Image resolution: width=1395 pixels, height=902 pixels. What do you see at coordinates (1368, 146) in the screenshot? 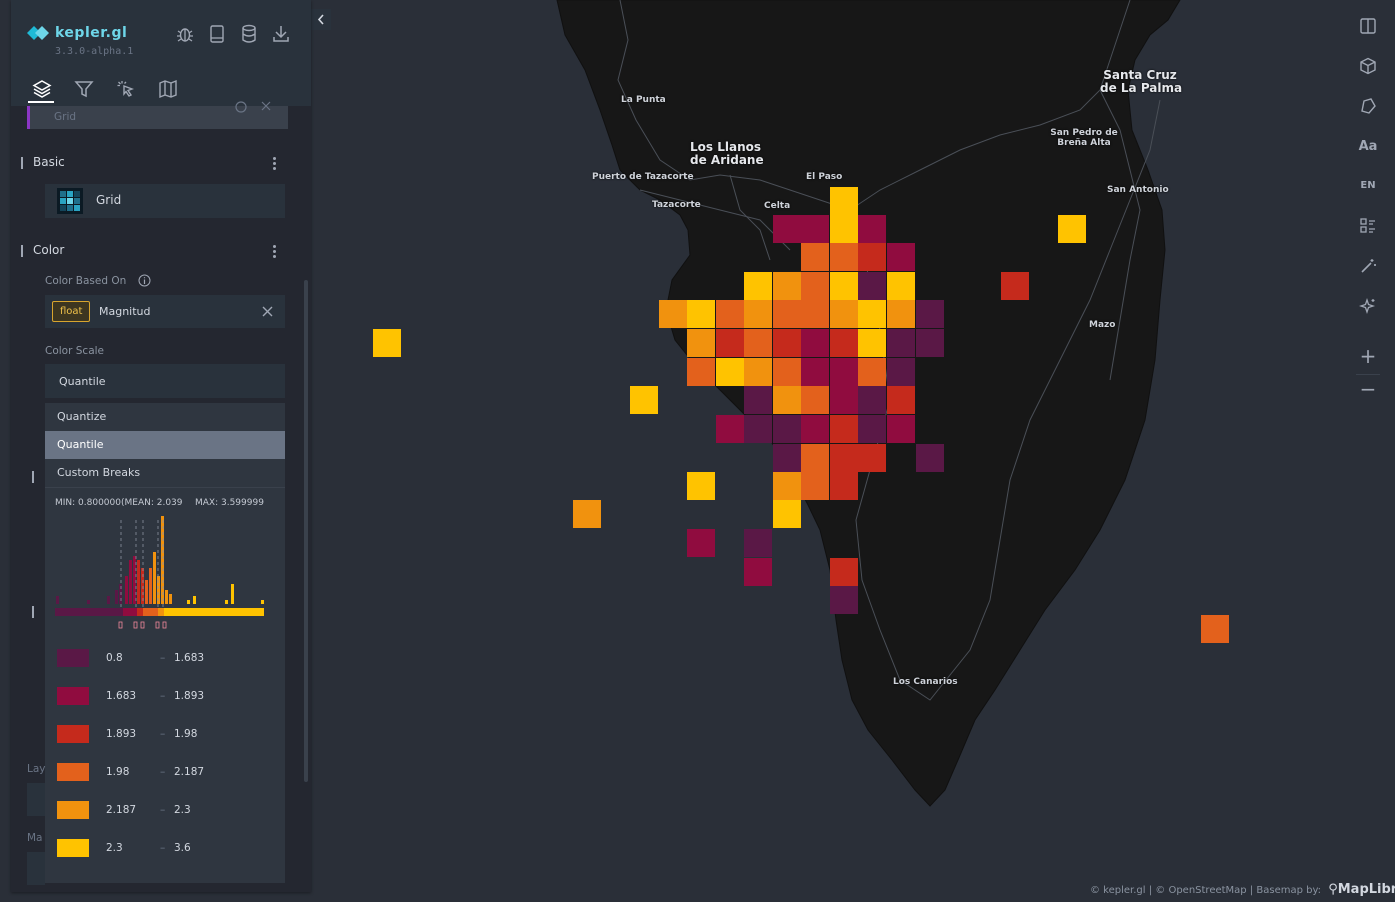
I see `map-labels-toggle: Aa` at bounding box center [1368, 146].